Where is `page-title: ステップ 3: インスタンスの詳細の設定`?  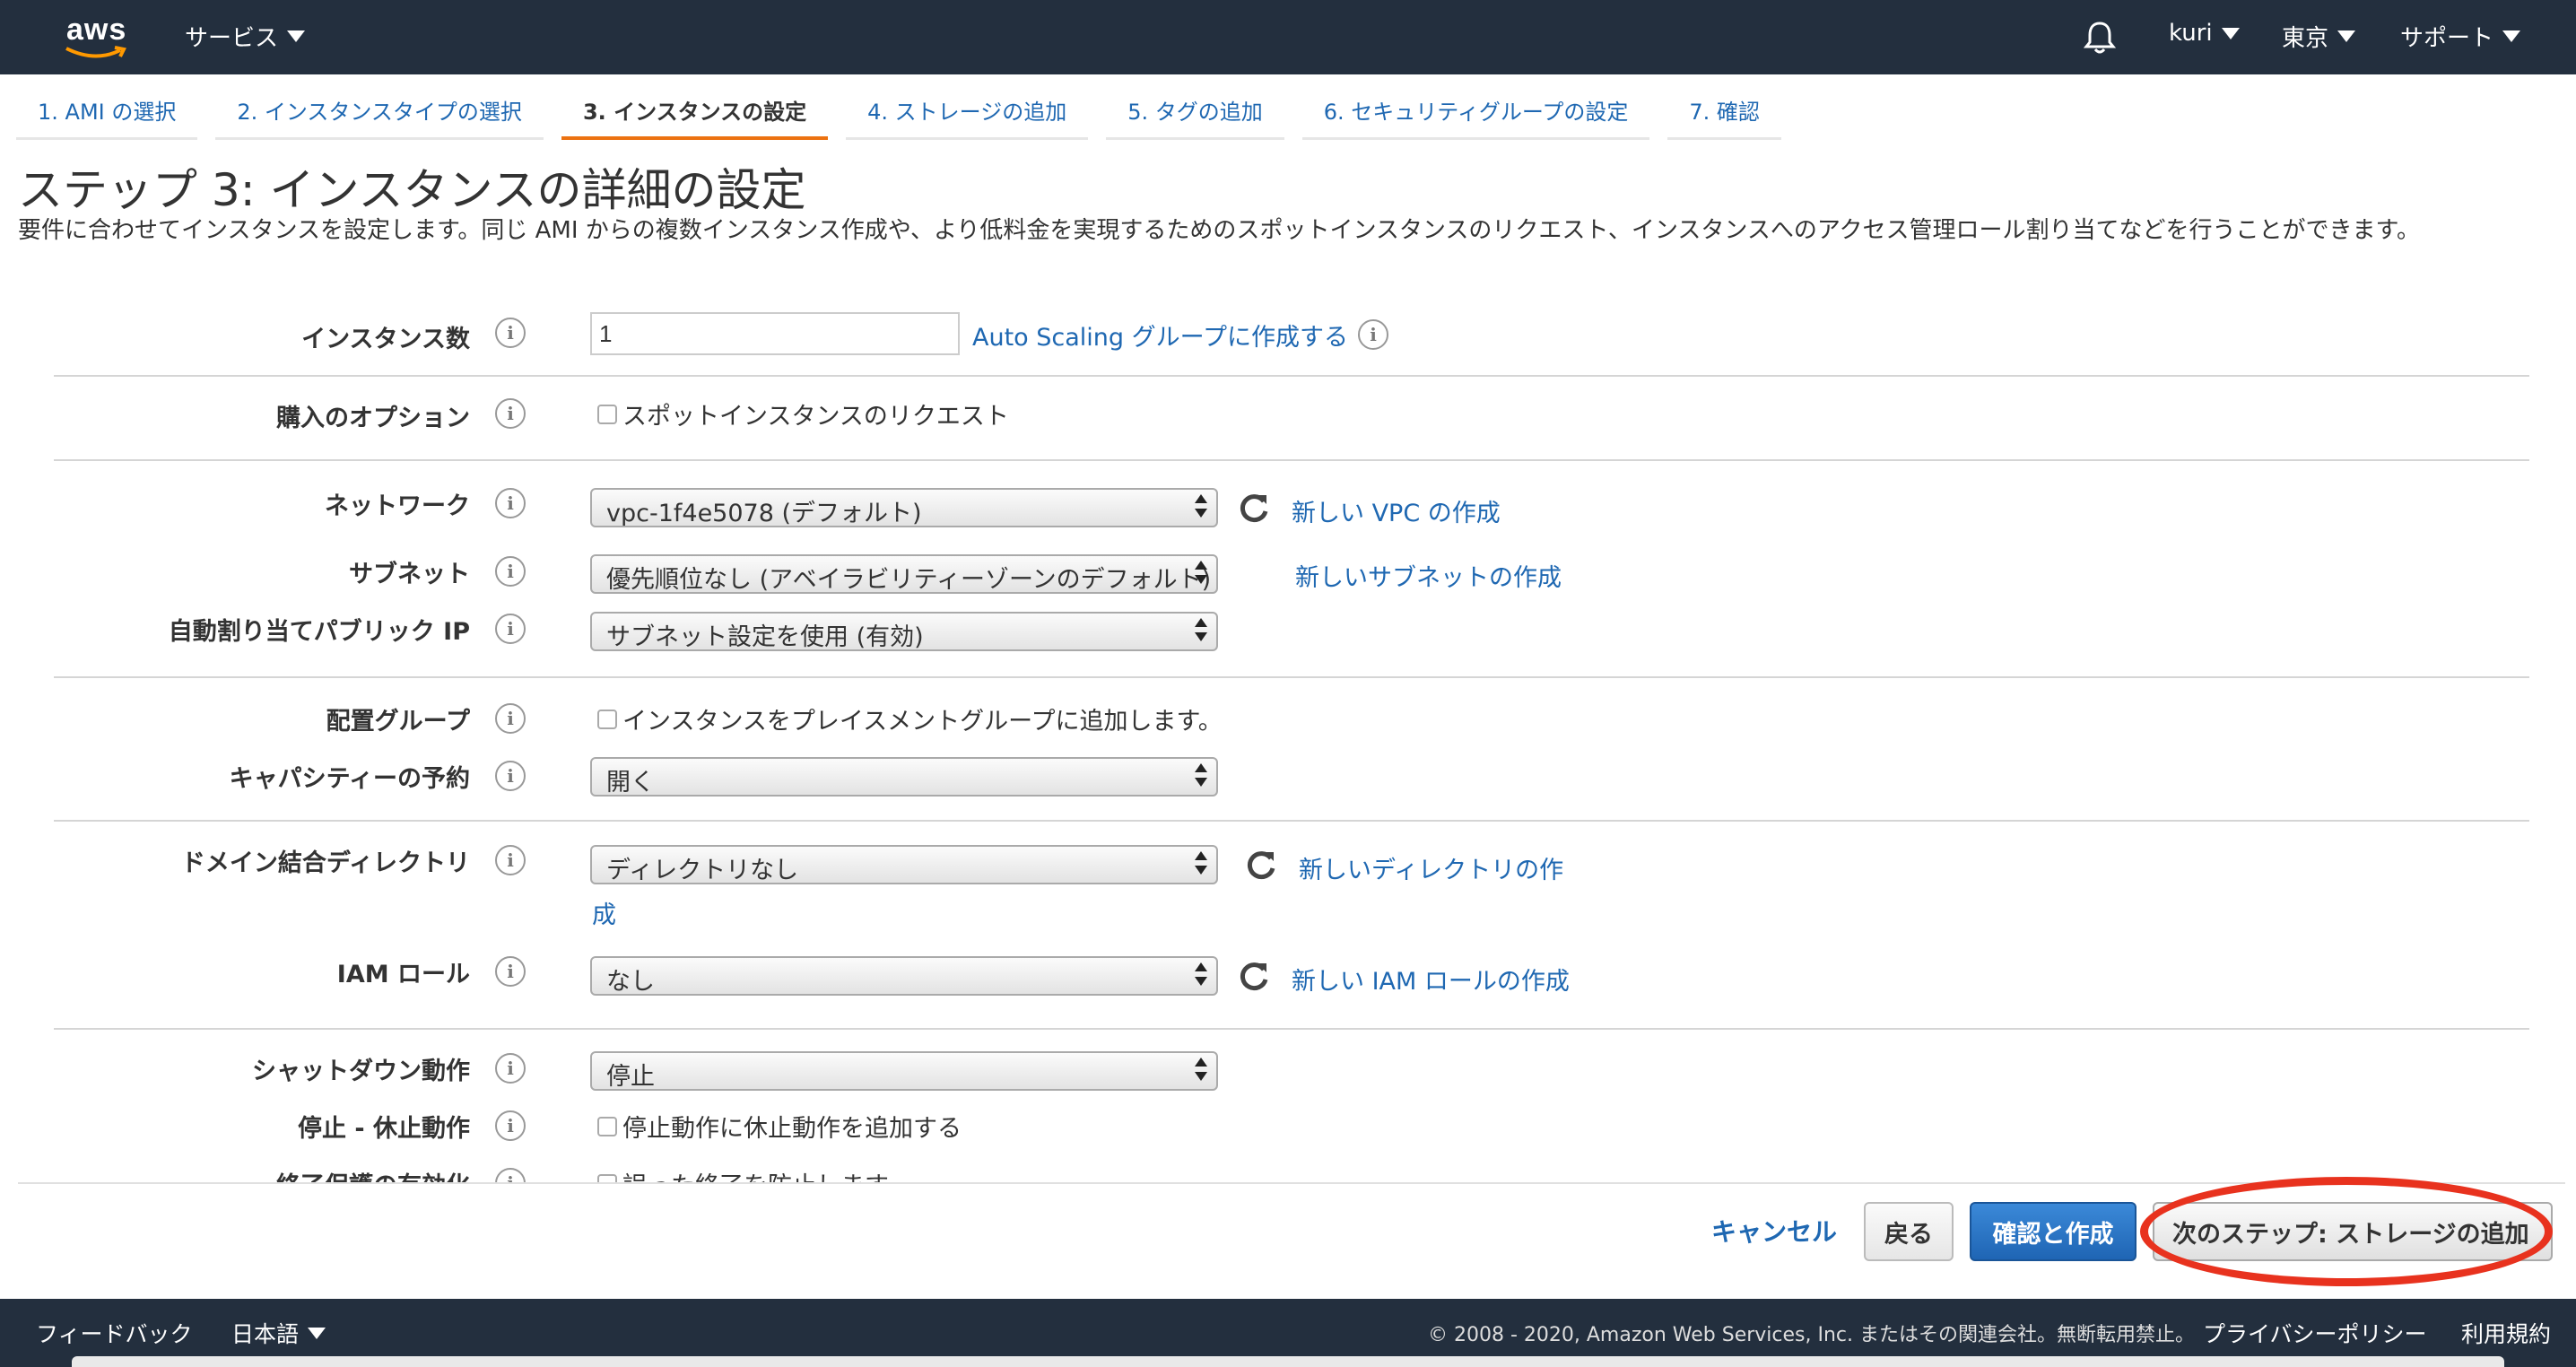
page-title: ステップ 3: インスタンスの詳細の設定 is located at coordinates (412, 190).